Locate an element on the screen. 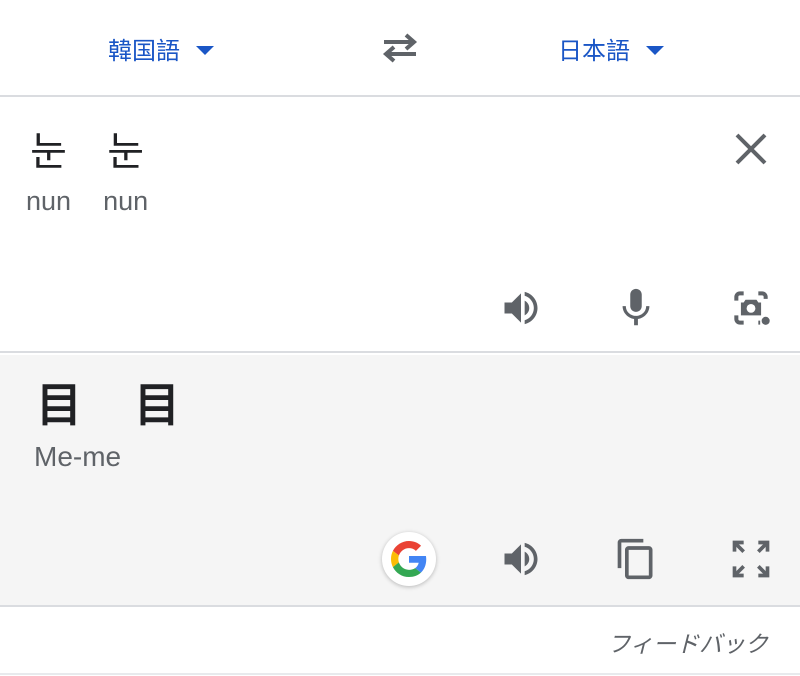  microphone-icon is located at coordinates (636, 307).